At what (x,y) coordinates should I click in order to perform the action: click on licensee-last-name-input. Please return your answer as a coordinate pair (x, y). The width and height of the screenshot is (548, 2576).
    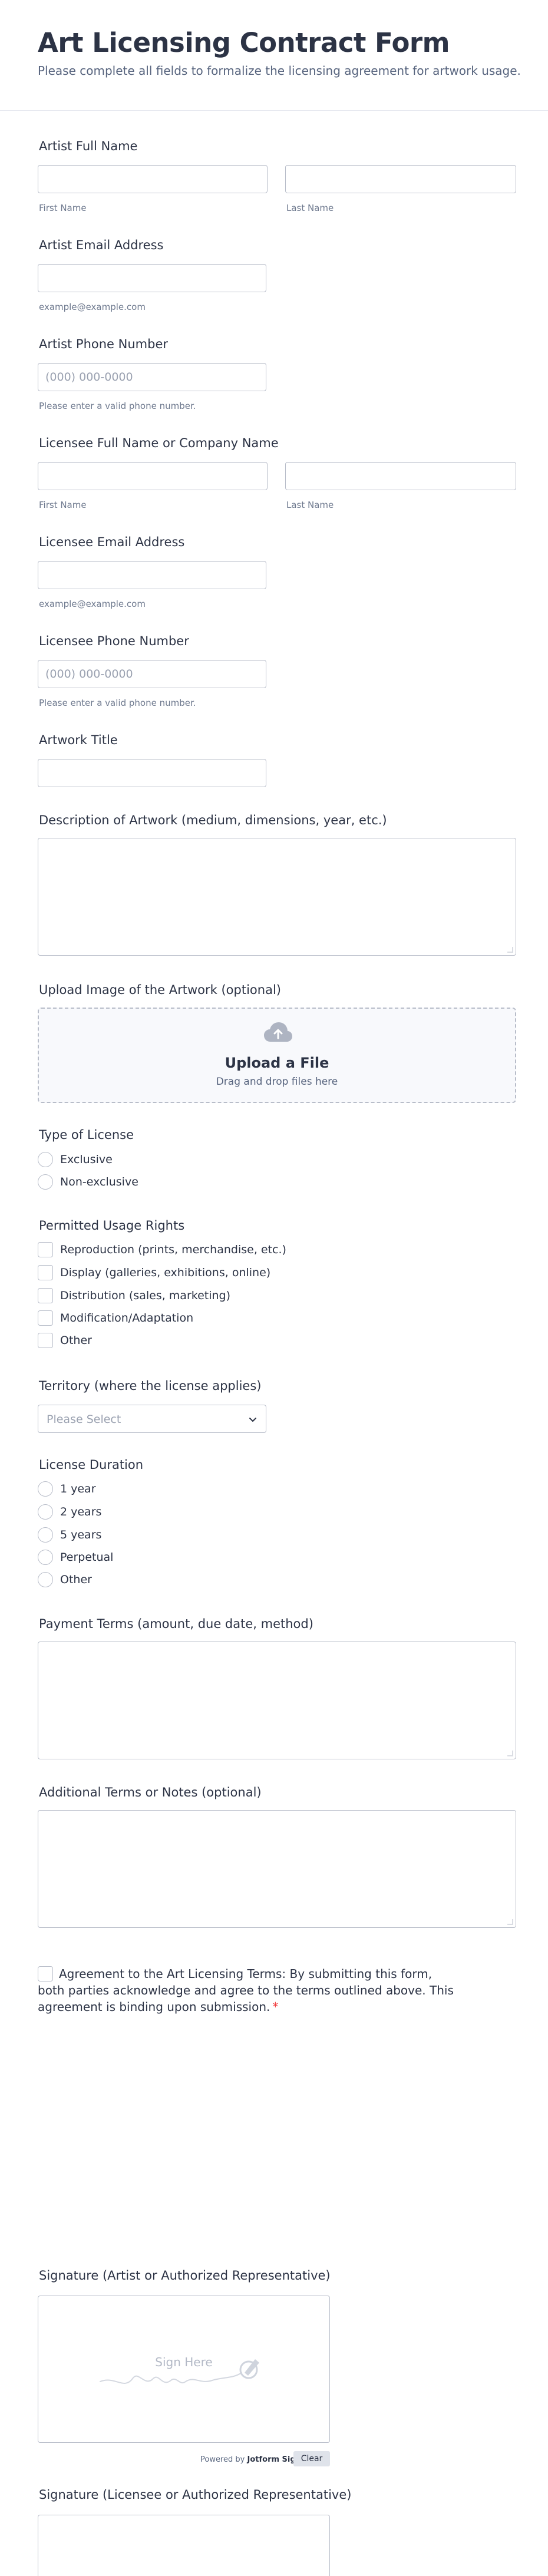
    Looking at the image, I should click on (400, 476).